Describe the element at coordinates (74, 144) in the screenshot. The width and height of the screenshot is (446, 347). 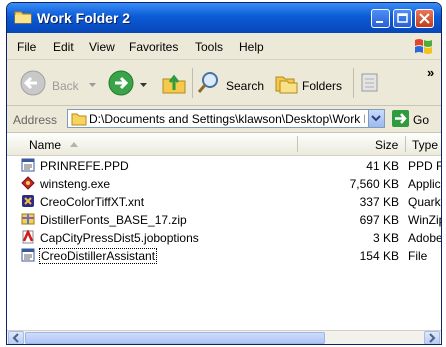
I see `sort-ascending-icon` at that location.